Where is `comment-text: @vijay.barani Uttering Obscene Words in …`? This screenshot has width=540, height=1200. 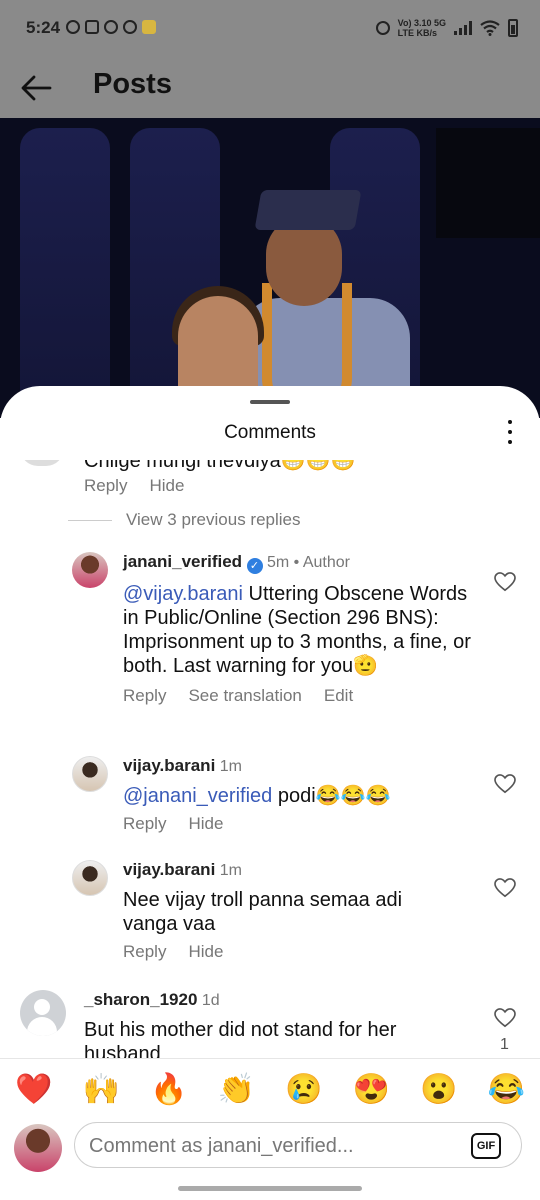
comment-text: @vijay.barani Uttering Obscene Words in … is located at coordinates (303, 630).